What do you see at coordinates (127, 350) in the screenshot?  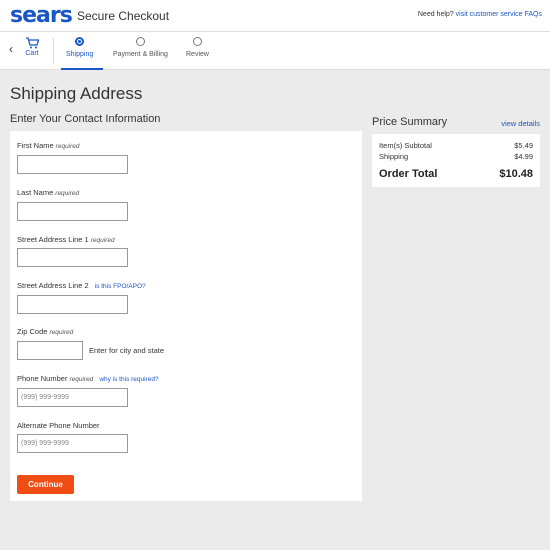 I see `zip-hint: Enter for city and state` at bounding box center [127, 350].